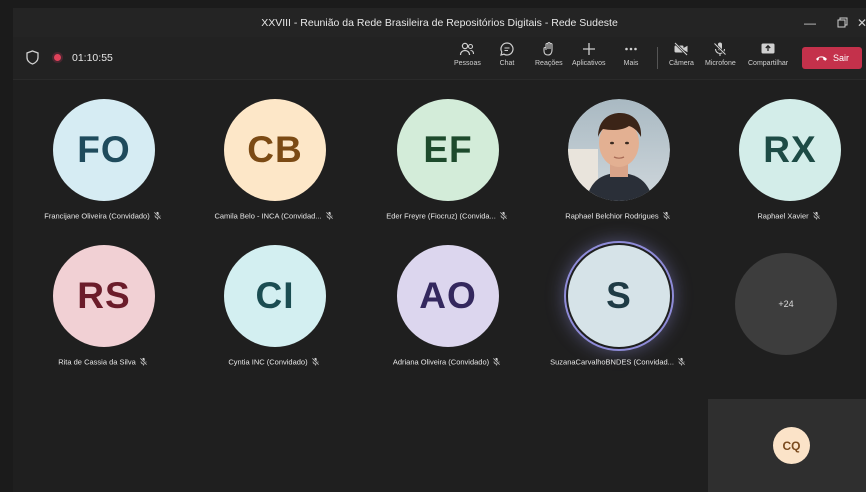 The width and height of the screenshot is (866, 492). What do you see at coordinates (97, 362) in the screenshot?
I see `participant-name-text: Rita de Cassia da Silva` at bounding box center [97, 362].